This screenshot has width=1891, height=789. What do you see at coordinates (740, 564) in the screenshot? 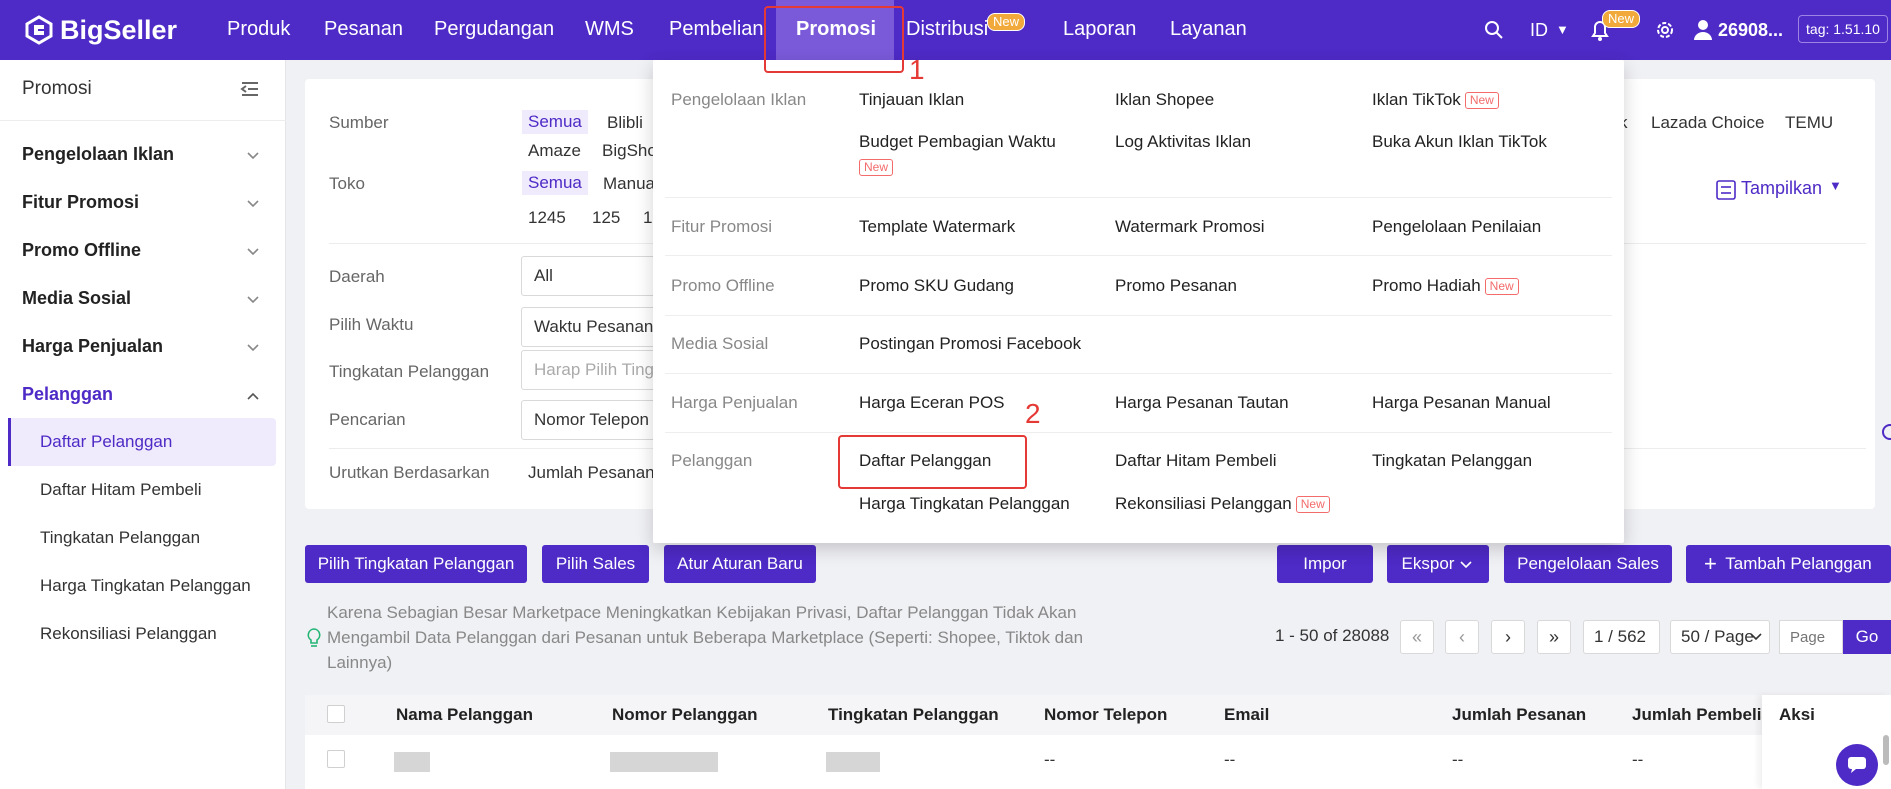
I see `atur-aturan-baru-button: Atur Aturan Baru` at bounding box center [740, 564].